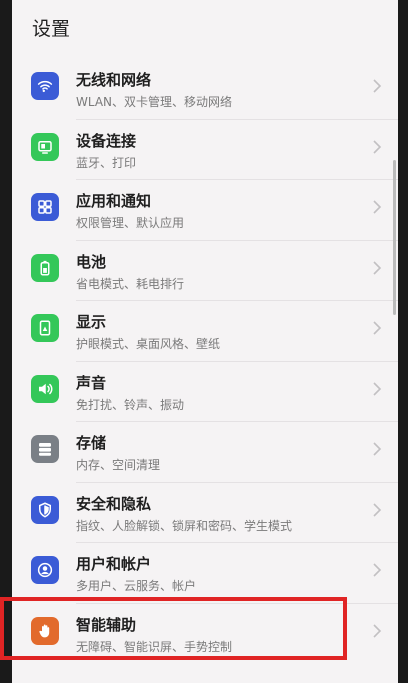 This screenshot has height=683, width=408. What do you see at coordinates (51, 29) in the screenshot?
I see `page-title: 设置` at bounding box center [51, 29].